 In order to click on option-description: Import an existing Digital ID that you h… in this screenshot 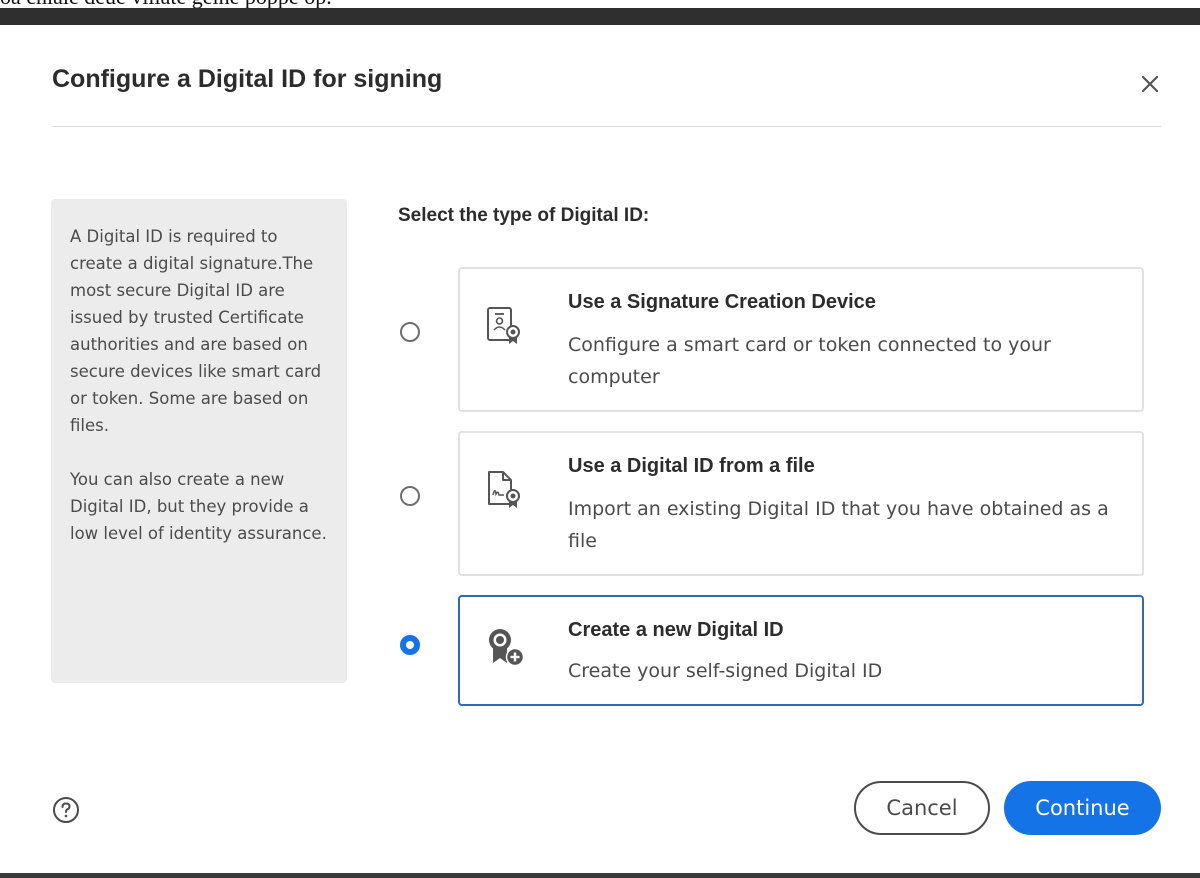, I will do `click(838, 525)`.